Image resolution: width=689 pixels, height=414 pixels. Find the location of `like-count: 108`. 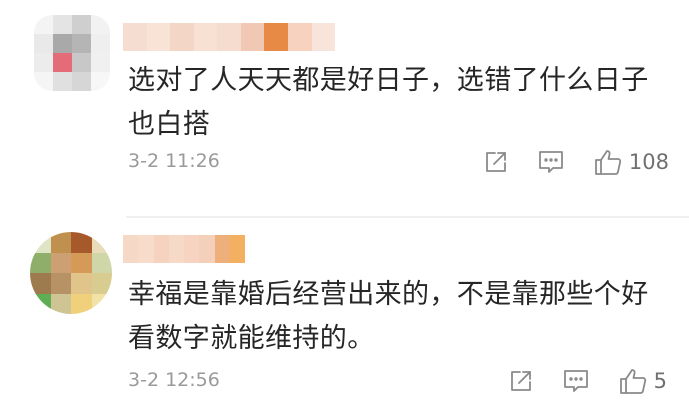

like-count: 108 is located at coordinates (648, 162).